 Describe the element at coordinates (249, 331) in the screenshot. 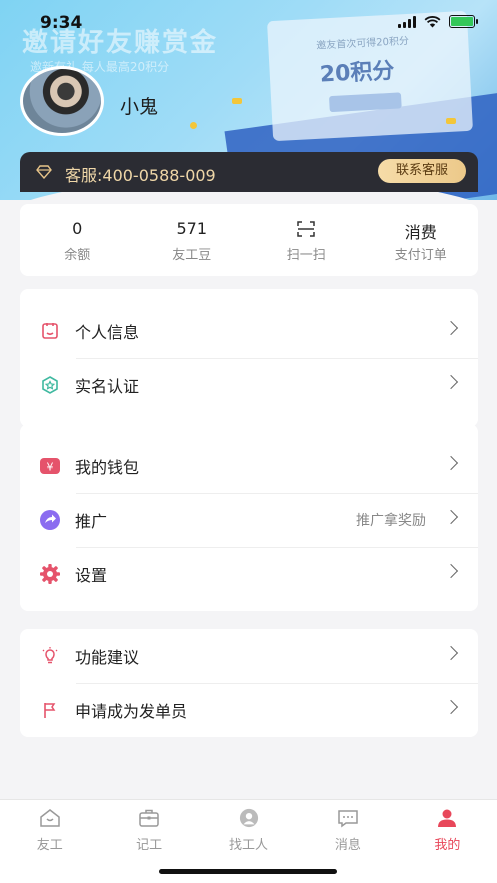

I see `menu-item-personal-info: 个人信息` at that location.